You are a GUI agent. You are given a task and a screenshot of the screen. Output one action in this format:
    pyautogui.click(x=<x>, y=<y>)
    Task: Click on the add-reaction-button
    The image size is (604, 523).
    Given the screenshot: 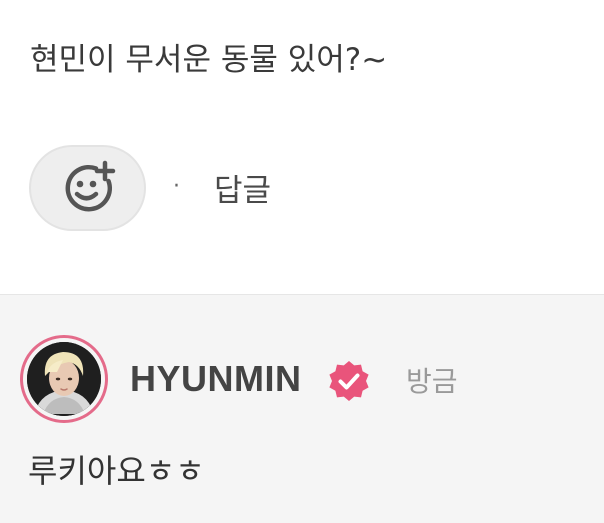 What is the action you would take?
    pyautogui.click(x=87, y=188)
    